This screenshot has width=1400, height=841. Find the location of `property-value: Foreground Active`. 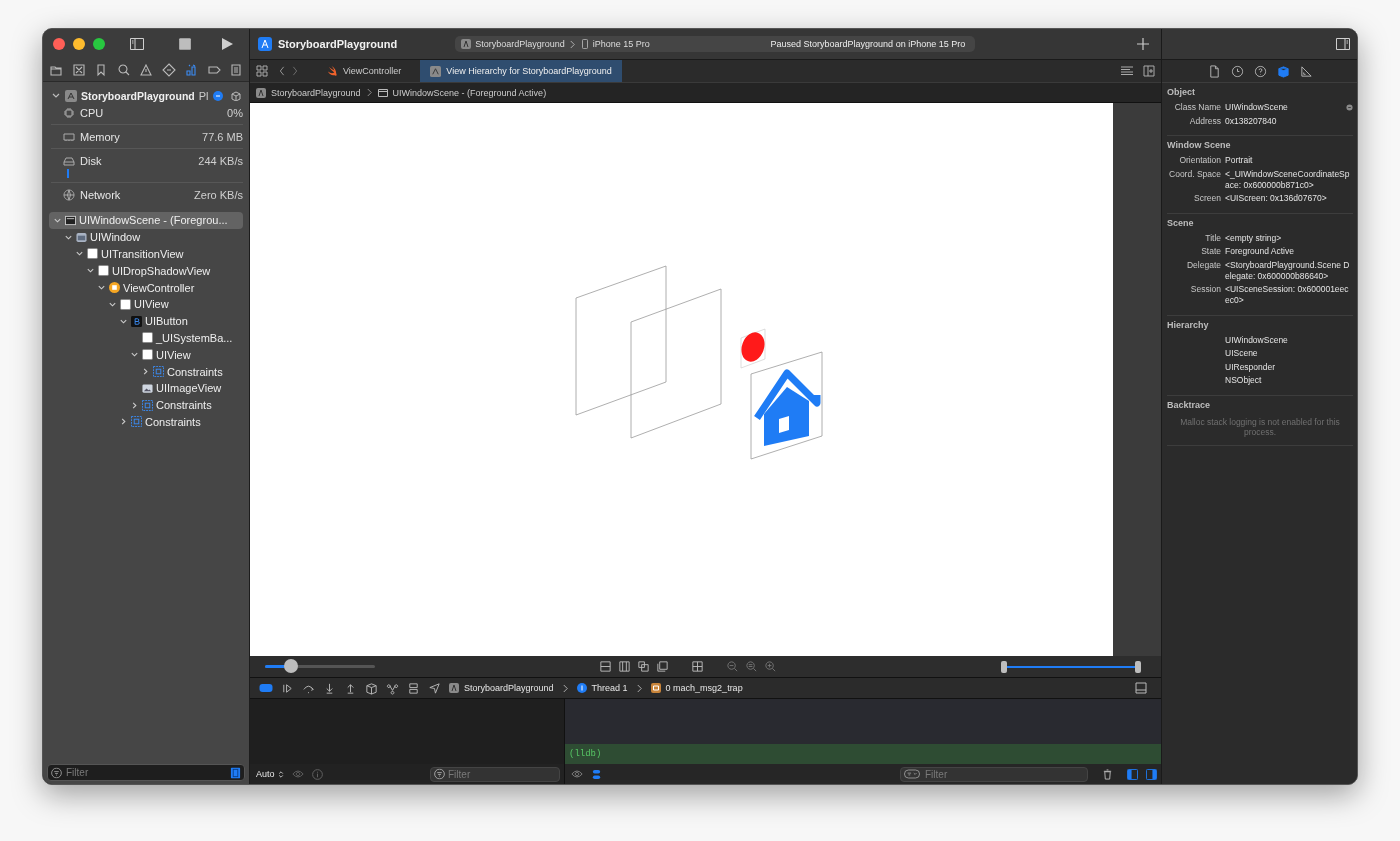

property-value: Foreground Active is located at coordinates (1260, 251).